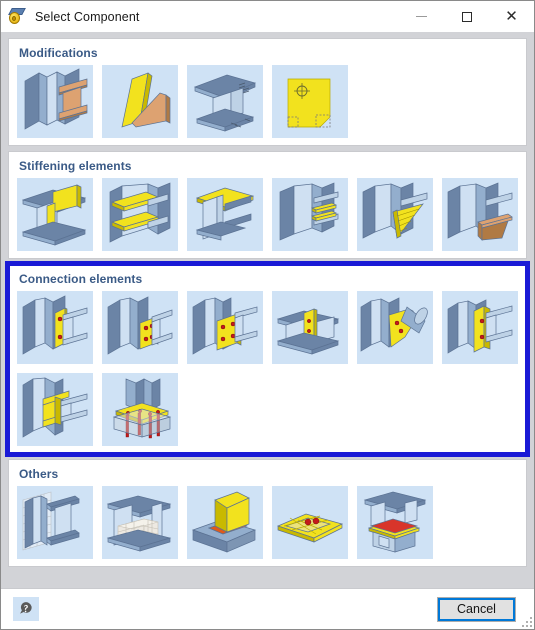 Image resolution: width=535 pixels, height=630 pixels. I want to click on component-tile-column-base-plate-anchors, so click(140, 409).